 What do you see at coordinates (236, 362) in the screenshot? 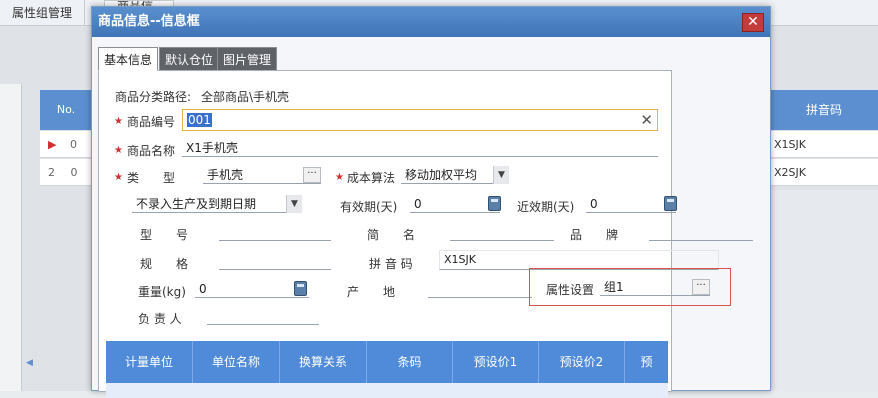
I see `grid-header-unit-name: 单位名称` at bounding box center [236, 362].